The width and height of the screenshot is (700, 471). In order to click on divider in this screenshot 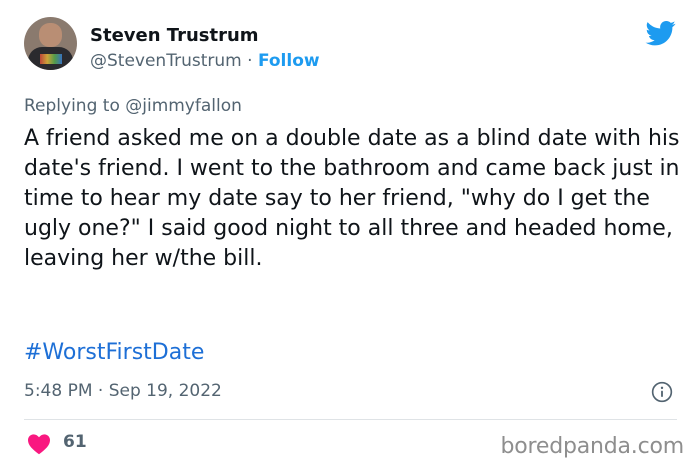, I will do `click(350, 419)`.